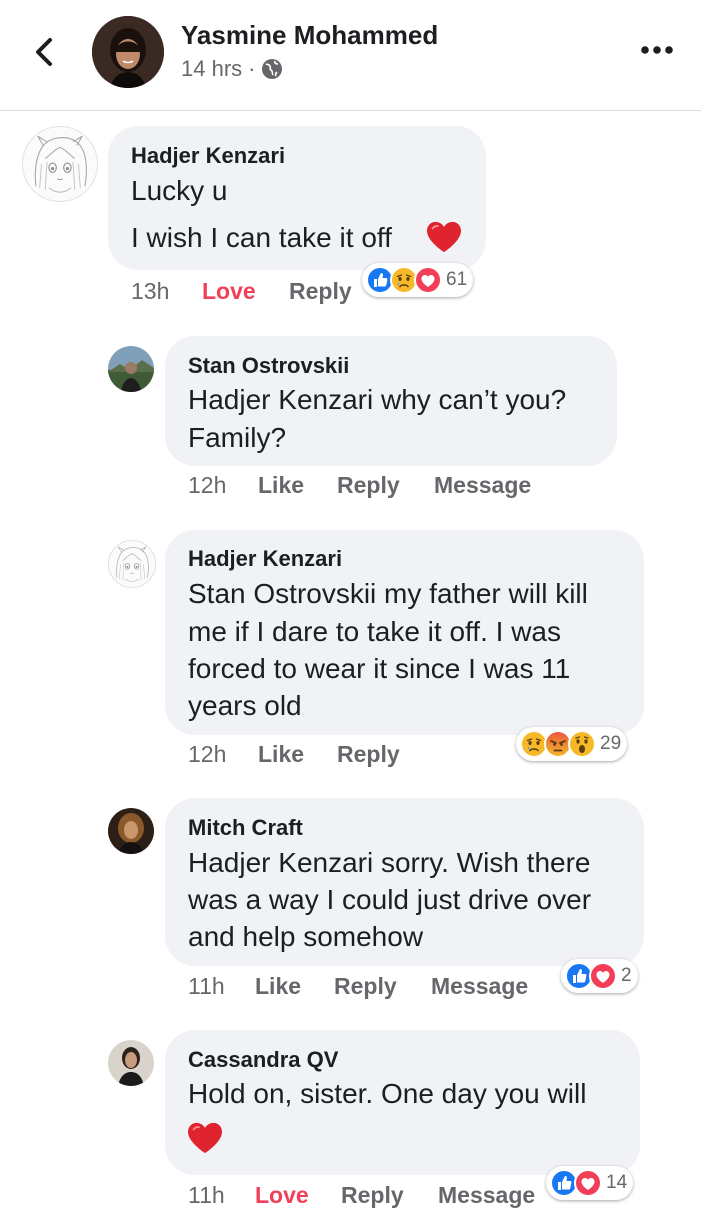 The width and height of the screenshot is (701, 1209). What do you see at coordinates (389, 862) in the screenshot?
I see `comment-text: Hadjer Kenzari sorry. Wish there` at bounding box center [389, 862].